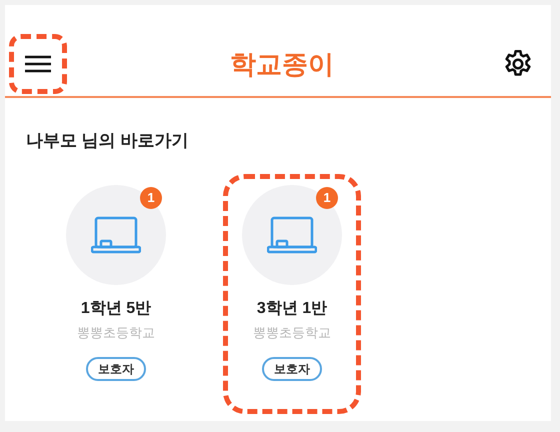 The image size is (560, 432). I want to click on class-card: 1 3학년 1반 뽕뽕초등학교 보호자, so click(292, 294).